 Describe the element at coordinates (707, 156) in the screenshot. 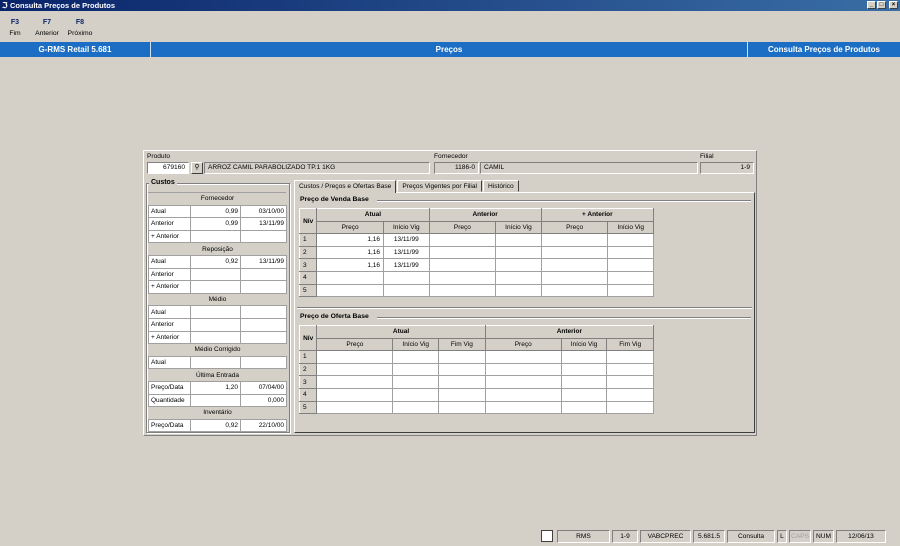

I see `filial-label: Filial` at that location.